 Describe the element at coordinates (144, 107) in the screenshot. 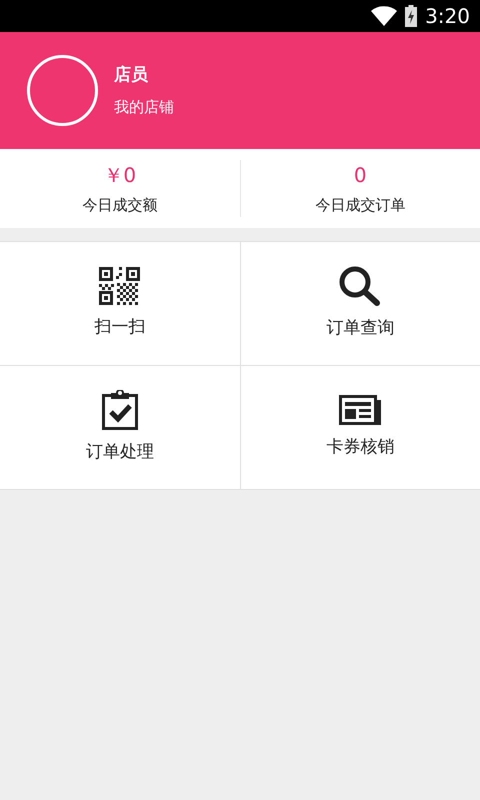

I see `shop-name: 我的店铺` at that location.